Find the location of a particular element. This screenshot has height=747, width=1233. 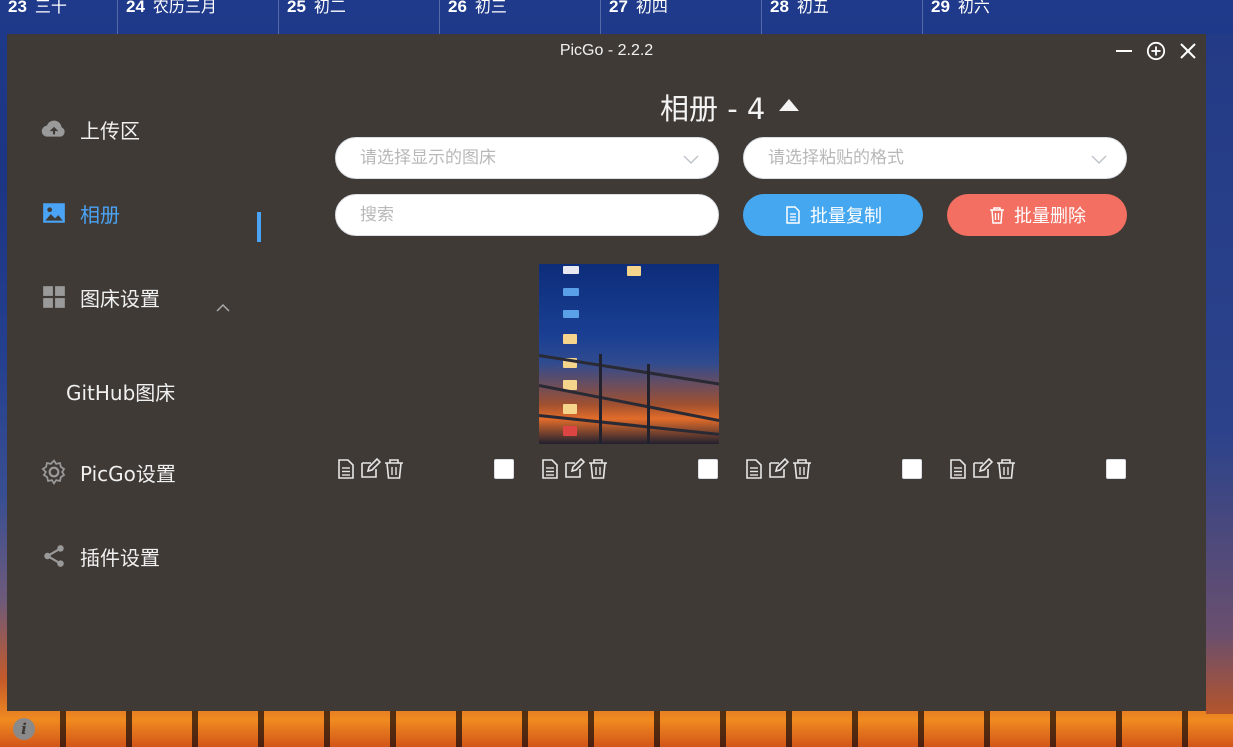

gallery-title: 相册 - 4 is located at coordinates (730, 107).